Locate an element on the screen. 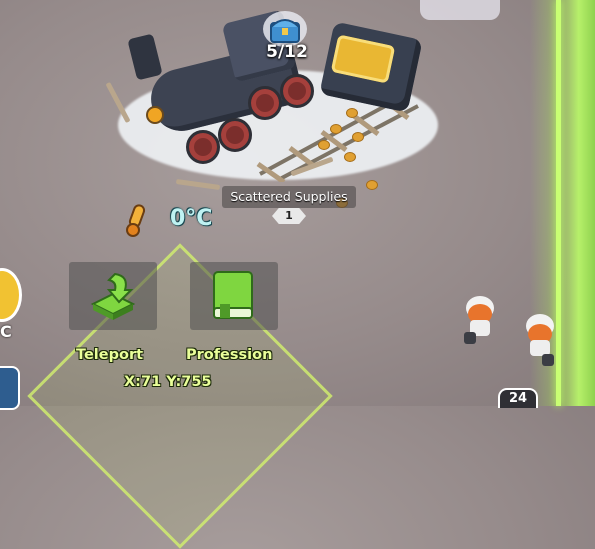  thermometer-icon is located at coordinates (136, 220).